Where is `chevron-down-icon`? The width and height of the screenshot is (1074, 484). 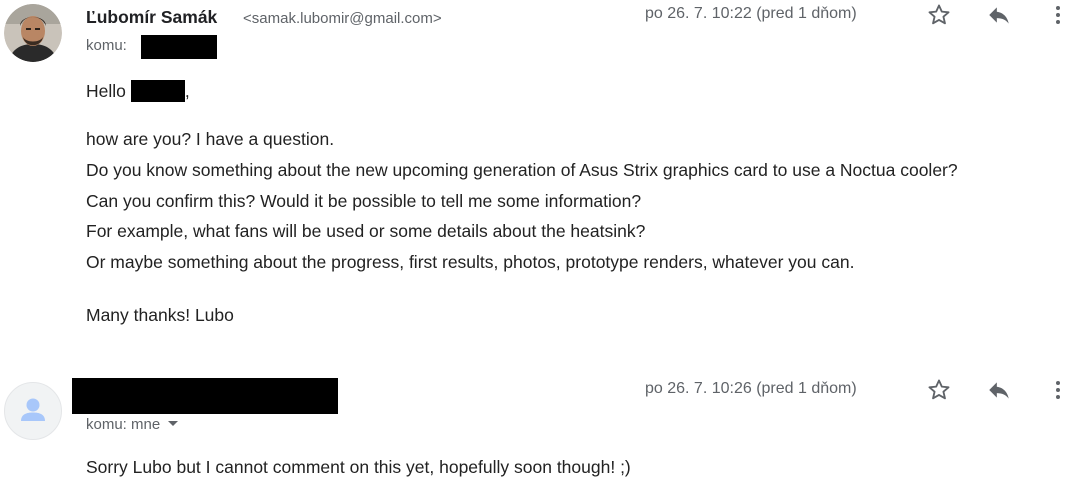
chevron-down-icon is located at coordinates (173, 423).